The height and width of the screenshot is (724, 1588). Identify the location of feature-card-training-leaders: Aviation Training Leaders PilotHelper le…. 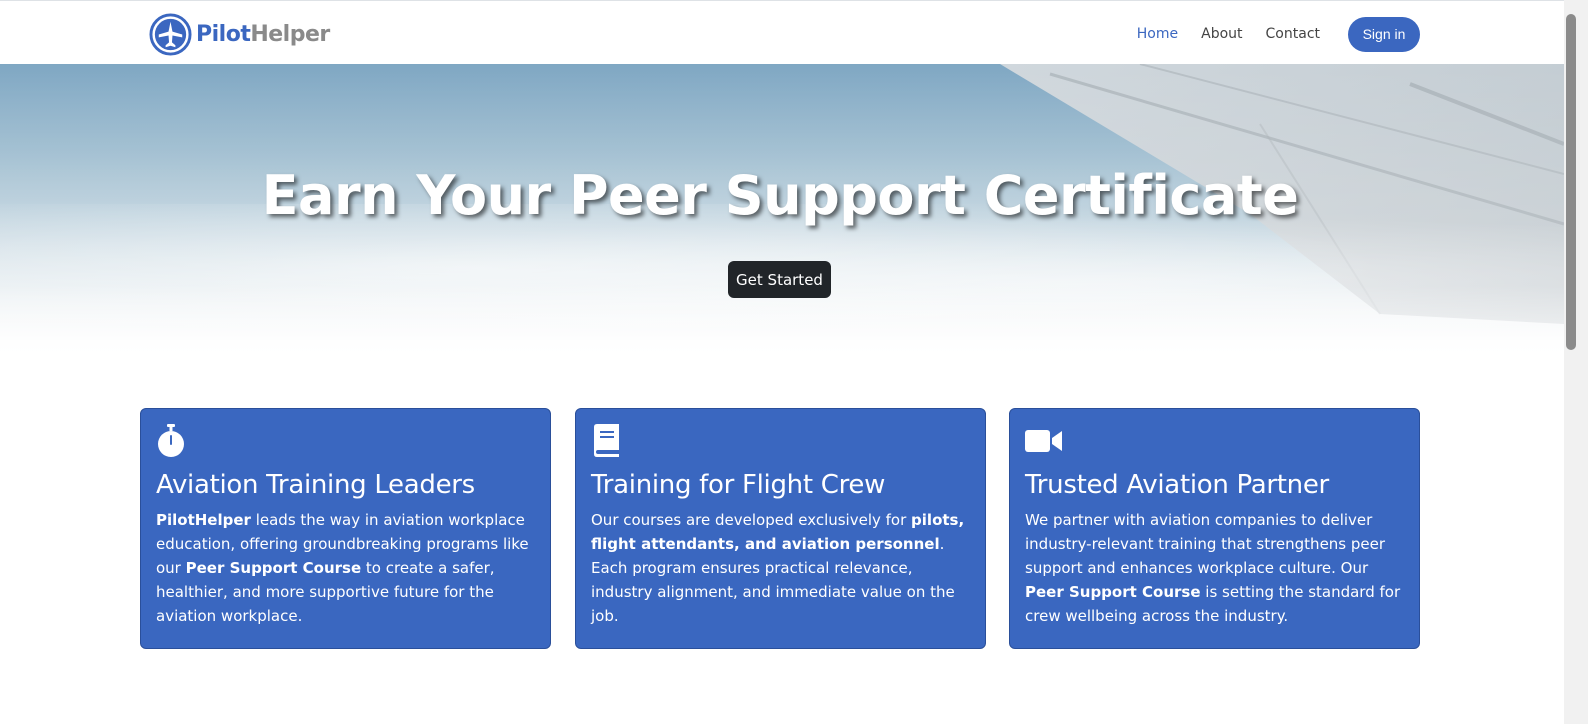
(345, 528).